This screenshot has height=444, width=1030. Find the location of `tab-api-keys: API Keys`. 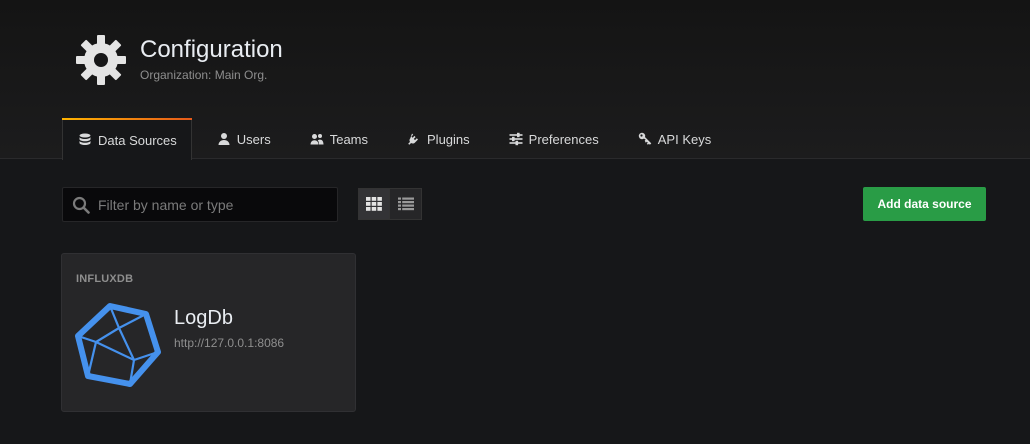

tab-api-keys: API Keys is located at coordinates (674, 139).